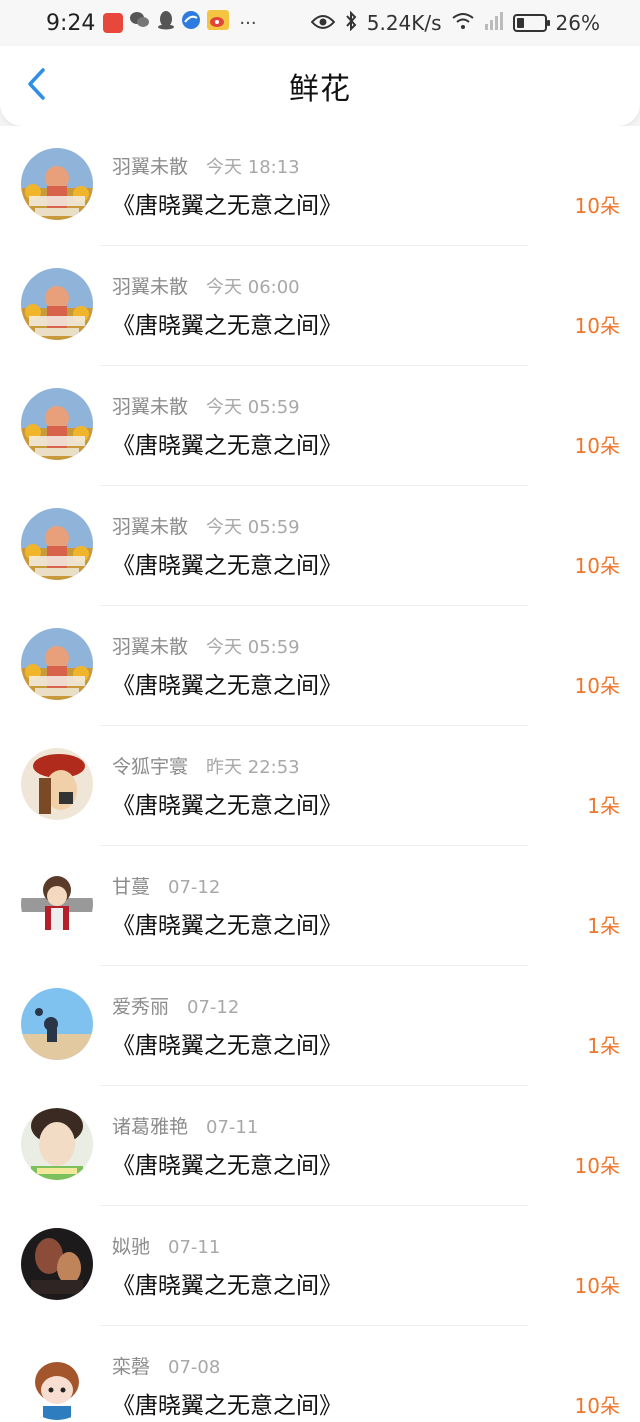  I want to click on user-name: 甘蔓, so click(131, 885).